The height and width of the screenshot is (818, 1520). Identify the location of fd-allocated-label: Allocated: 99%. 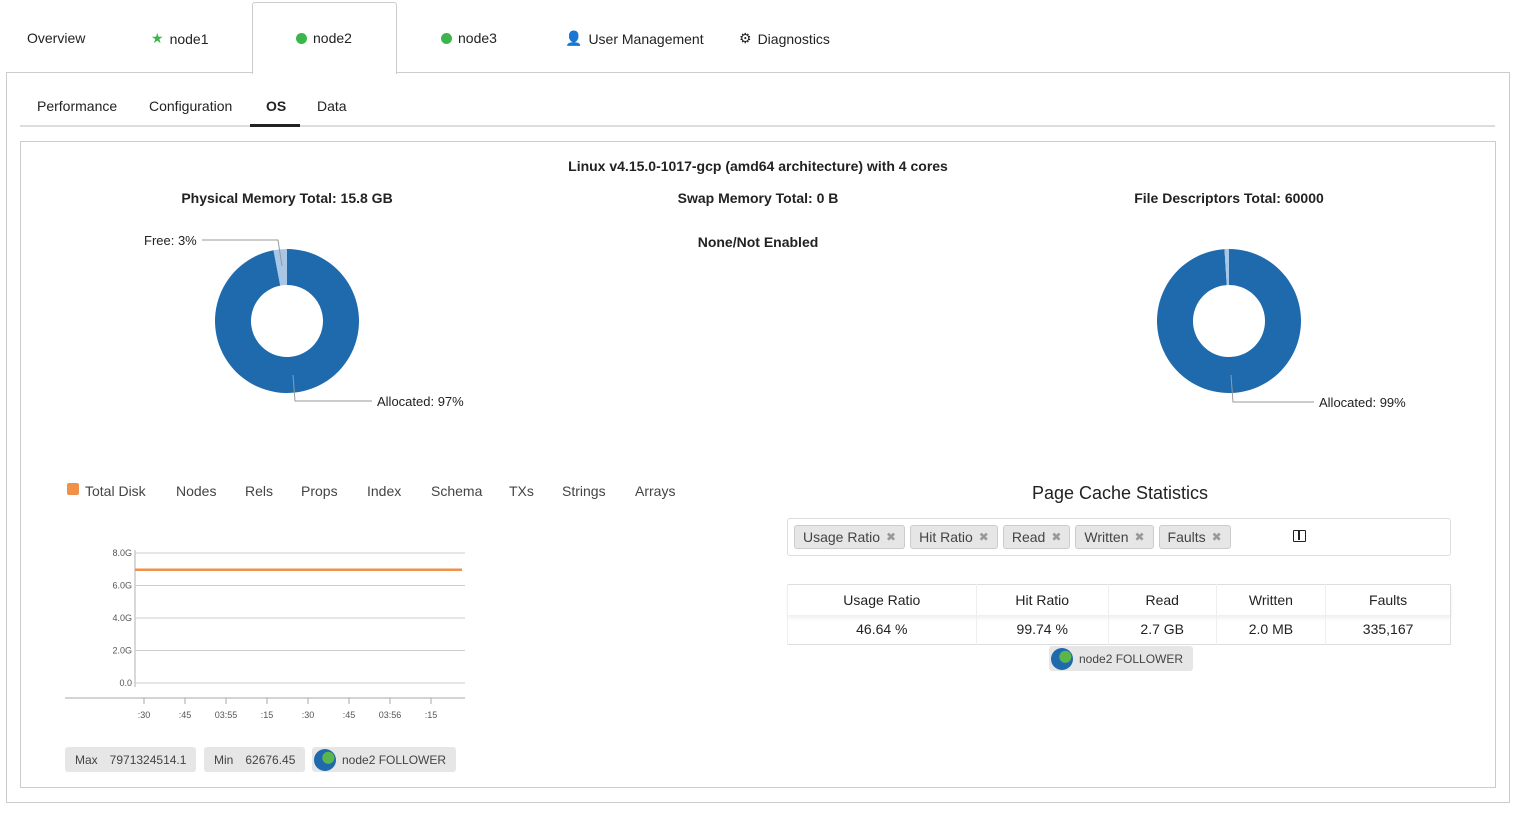
(1362, 402).